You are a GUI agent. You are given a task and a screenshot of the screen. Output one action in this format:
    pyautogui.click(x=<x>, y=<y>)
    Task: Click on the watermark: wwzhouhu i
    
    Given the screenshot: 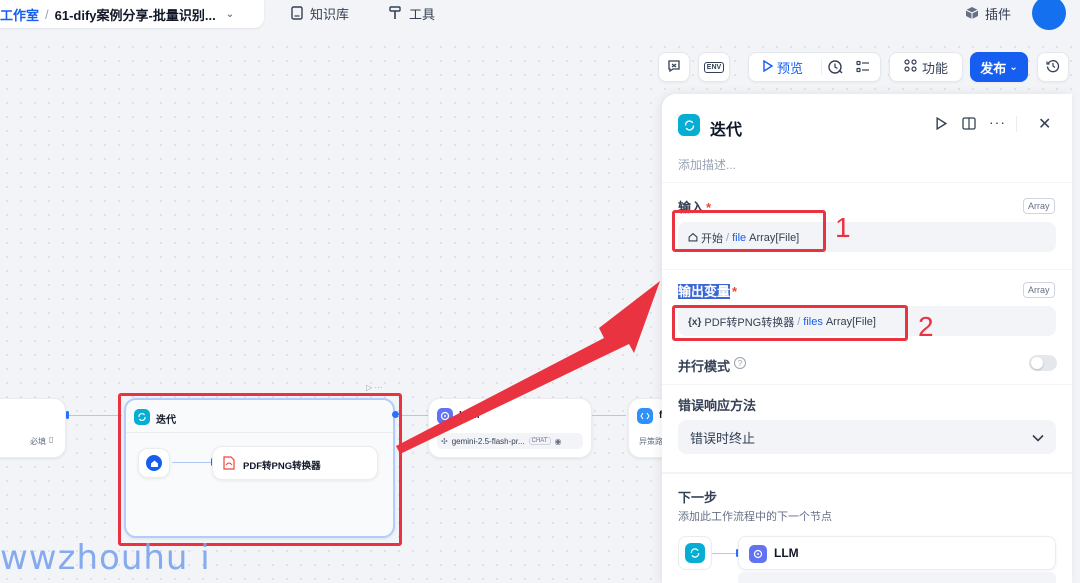 What is the action you would take?
    pyautogui.click(x=105, y=558)
    